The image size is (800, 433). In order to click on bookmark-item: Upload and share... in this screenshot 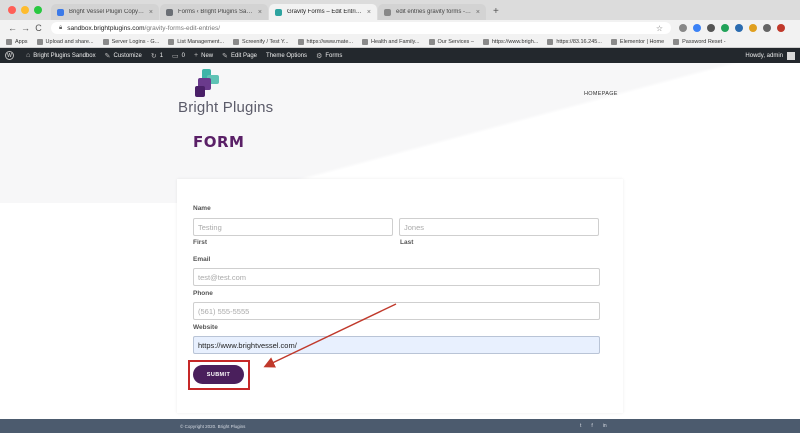, I will do `click(65, 41)`.